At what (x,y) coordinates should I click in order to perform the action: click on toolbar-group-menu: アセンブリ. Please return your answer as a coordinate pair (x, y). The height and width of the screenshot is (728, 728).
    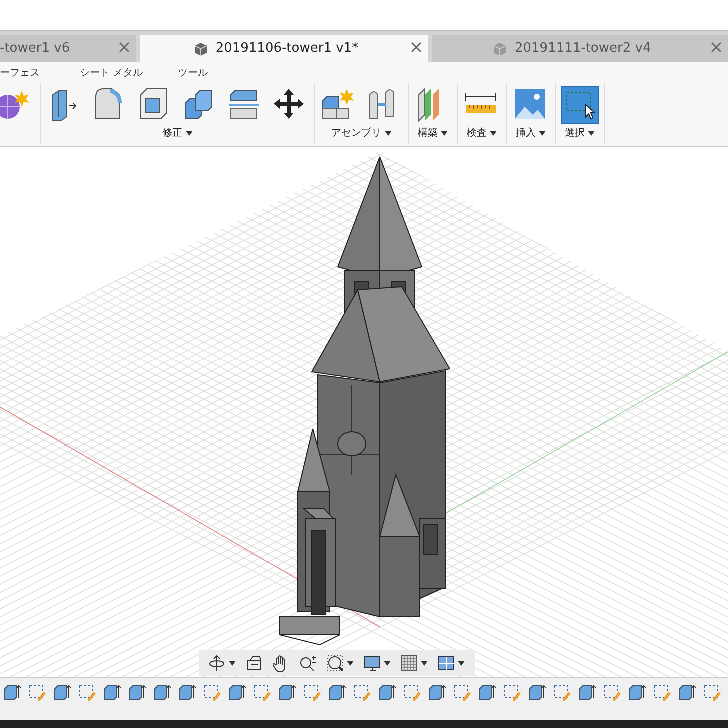
    Looking at the image, I should click on (362, 133).